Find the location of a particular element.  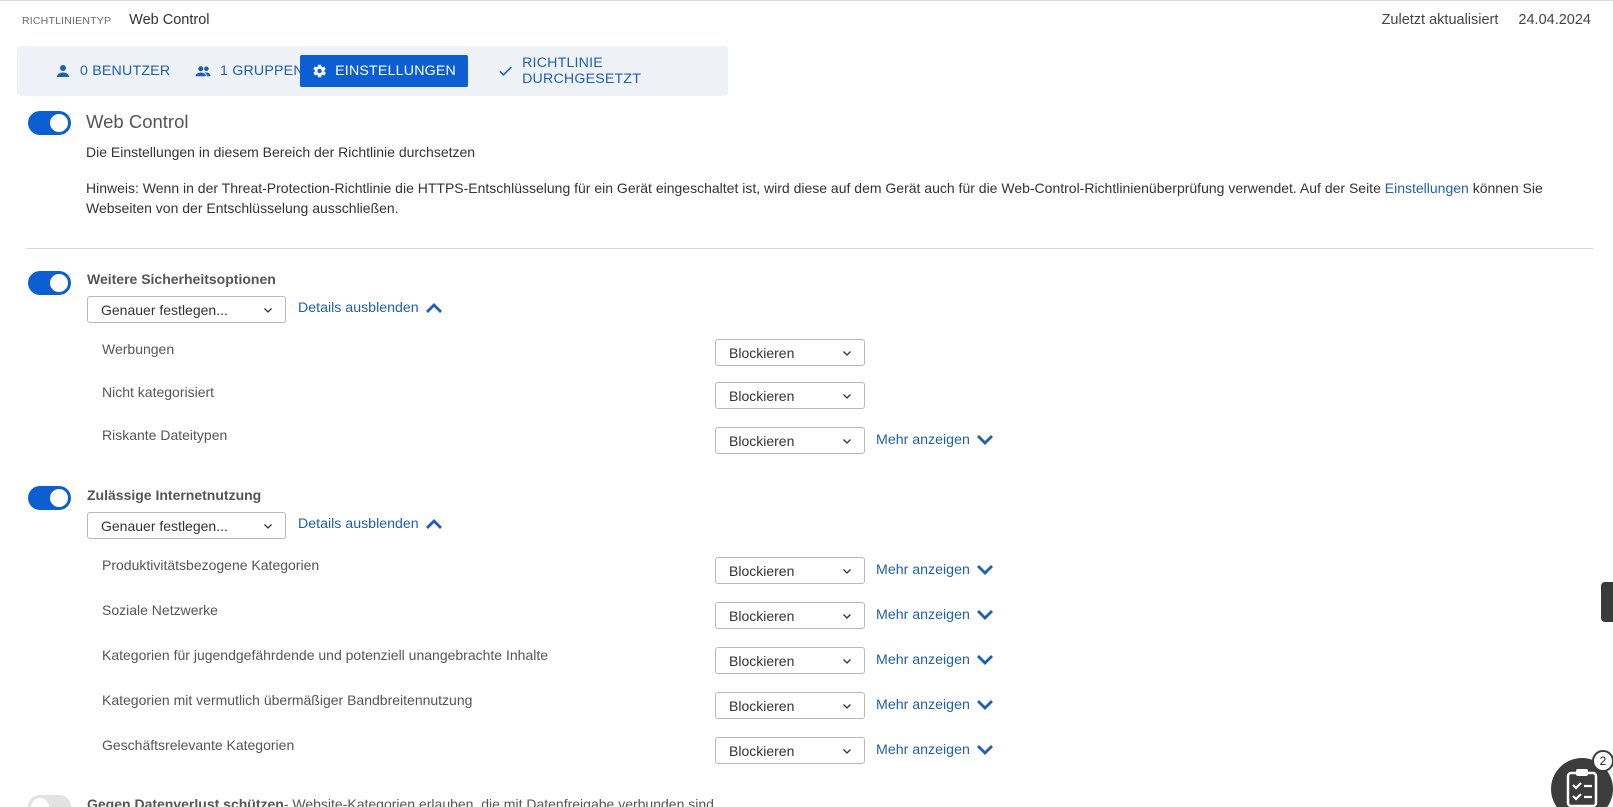

web-control-toggle is located at coordinates (49, 123).